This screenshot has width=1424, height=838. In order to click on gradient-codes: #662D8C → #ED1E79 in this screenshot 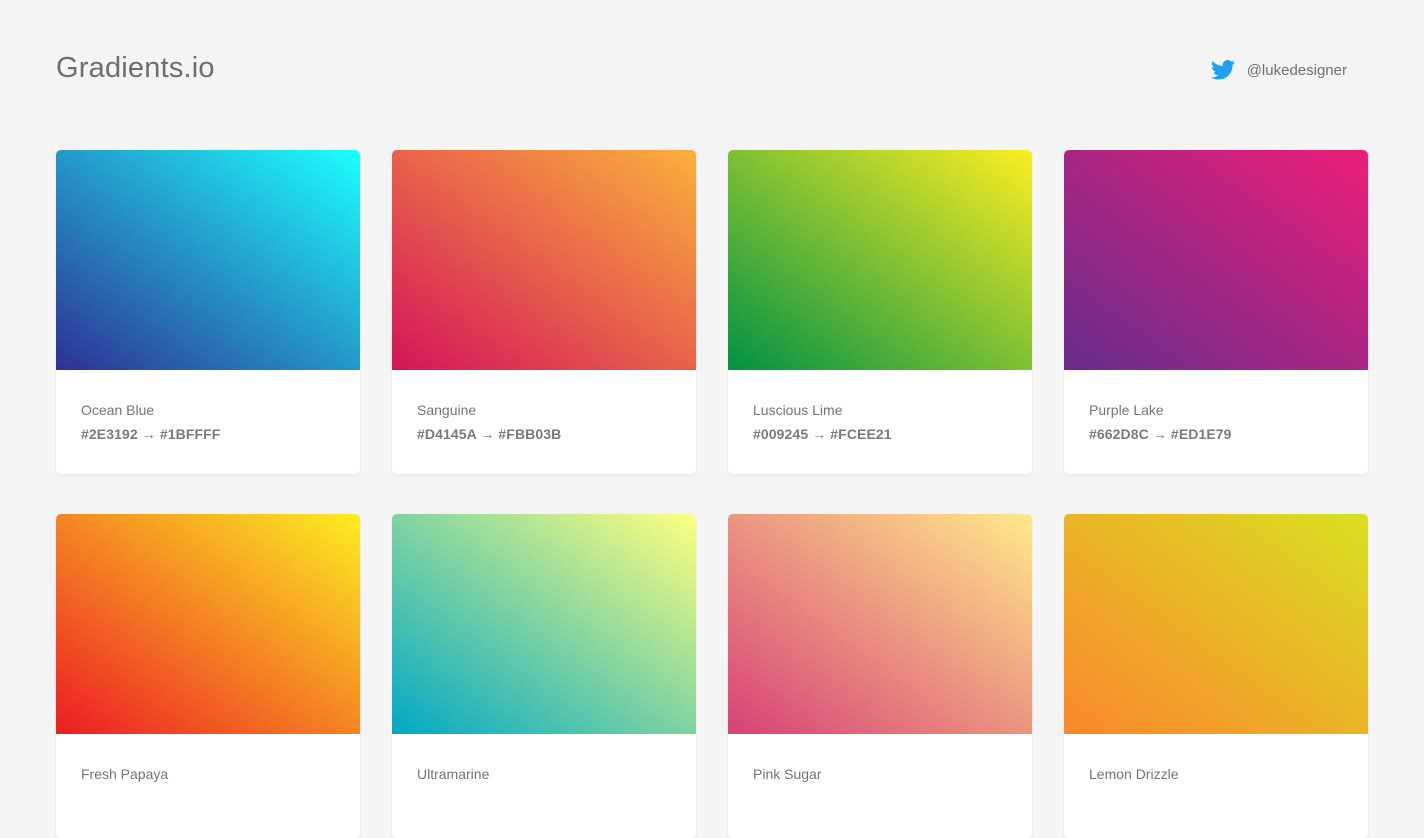, I will do `click(1216, 434)`.